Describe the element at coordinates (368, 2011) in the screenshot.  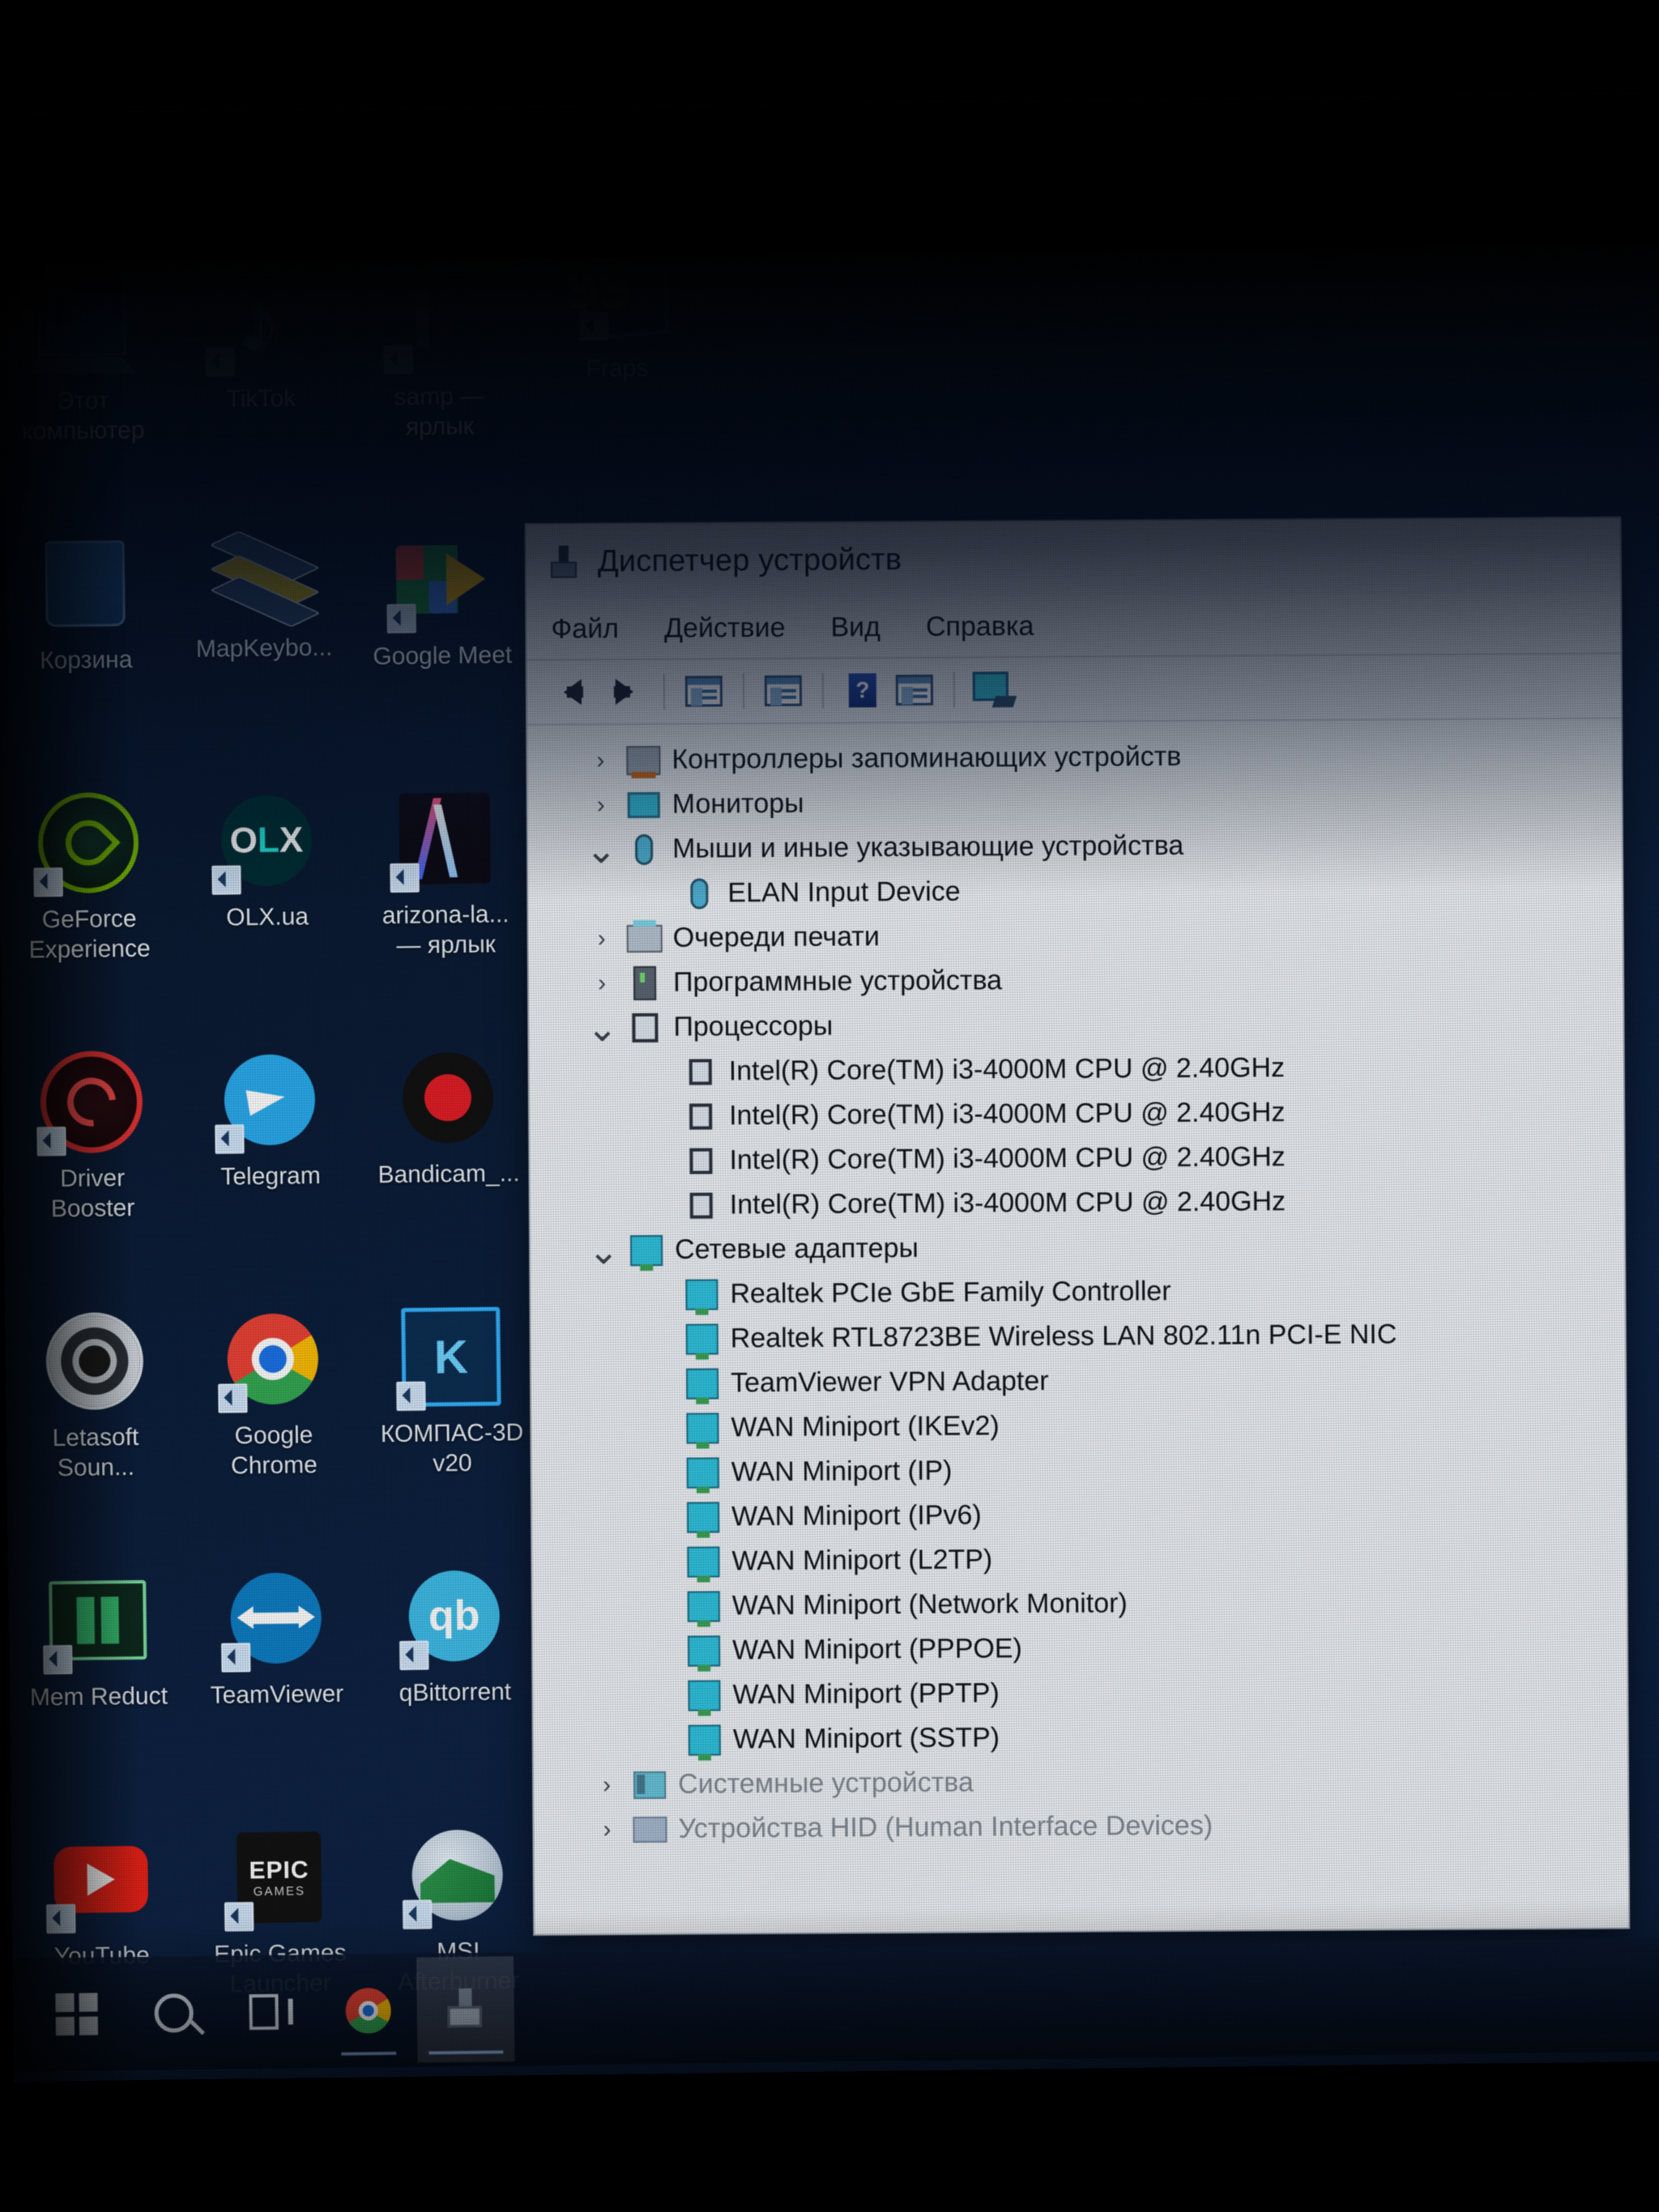
I see `chrome-taskbar-button` at that location.